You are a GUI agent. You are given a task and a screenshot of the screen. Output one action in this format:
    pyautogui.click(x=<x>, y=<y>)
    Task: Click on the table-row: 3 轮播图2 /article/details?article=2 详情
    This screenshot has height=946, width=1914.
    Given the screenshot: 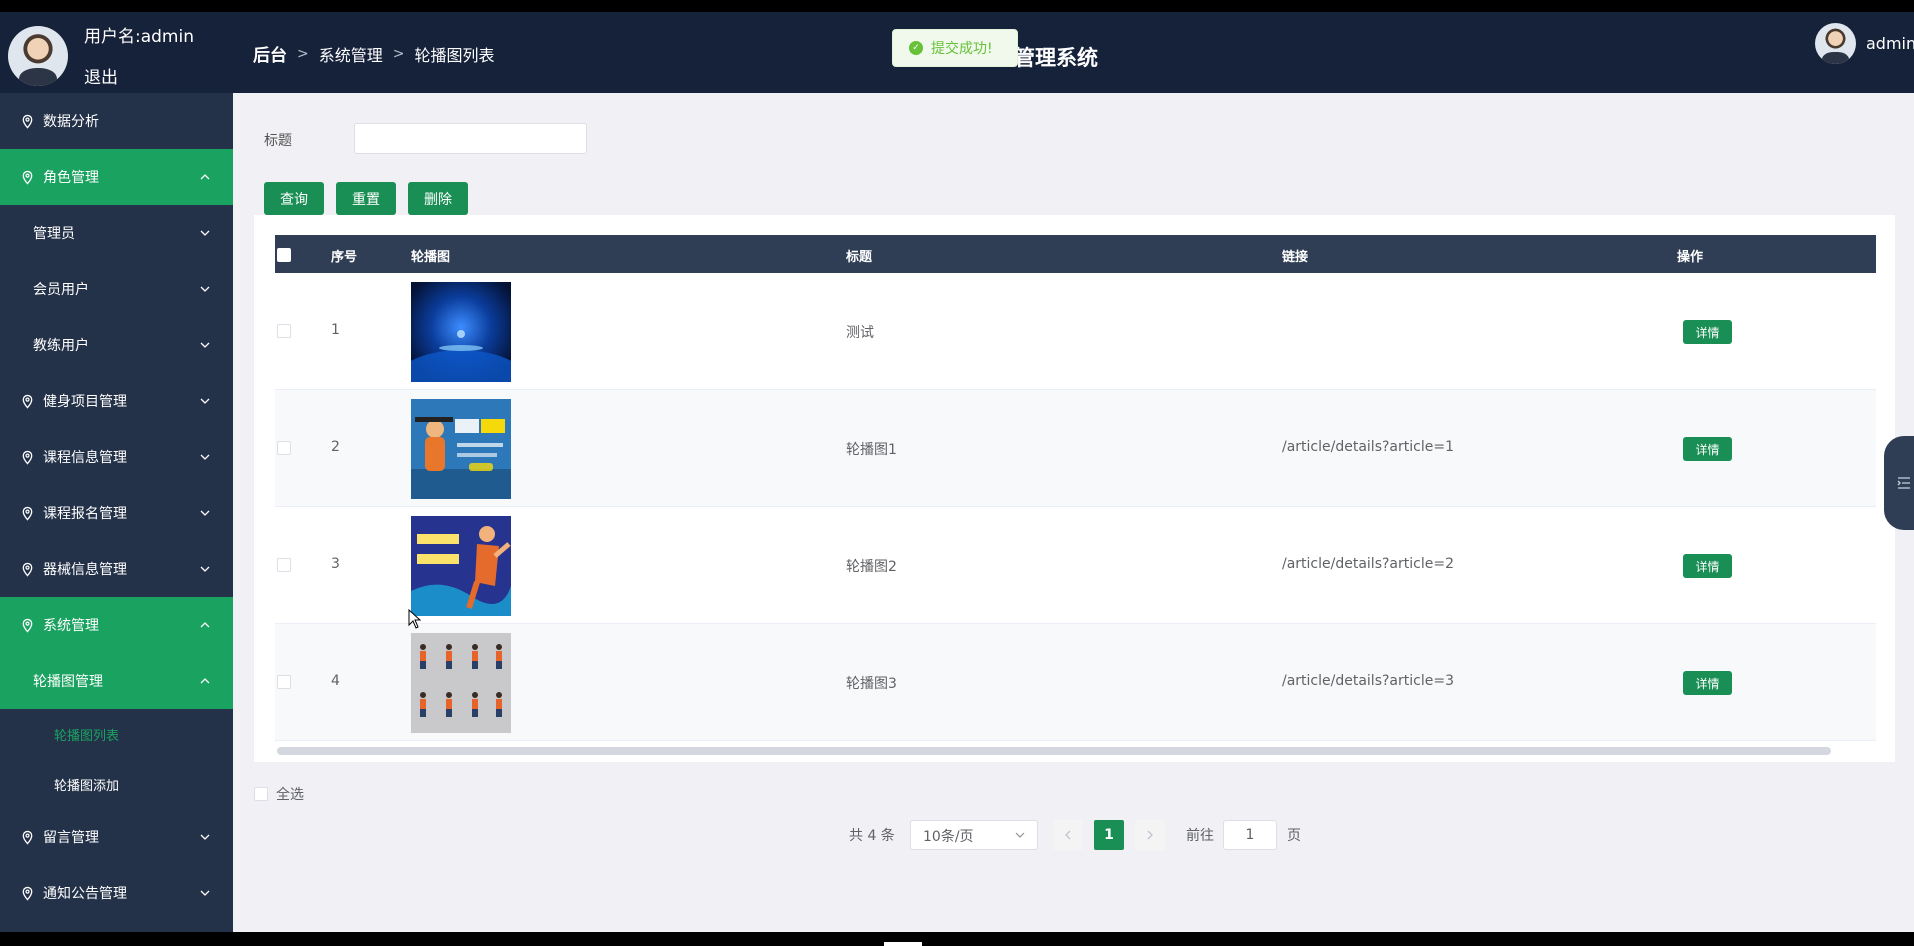 What is the action you would take?
    pyautogui.click(x=1075, y=565)
    